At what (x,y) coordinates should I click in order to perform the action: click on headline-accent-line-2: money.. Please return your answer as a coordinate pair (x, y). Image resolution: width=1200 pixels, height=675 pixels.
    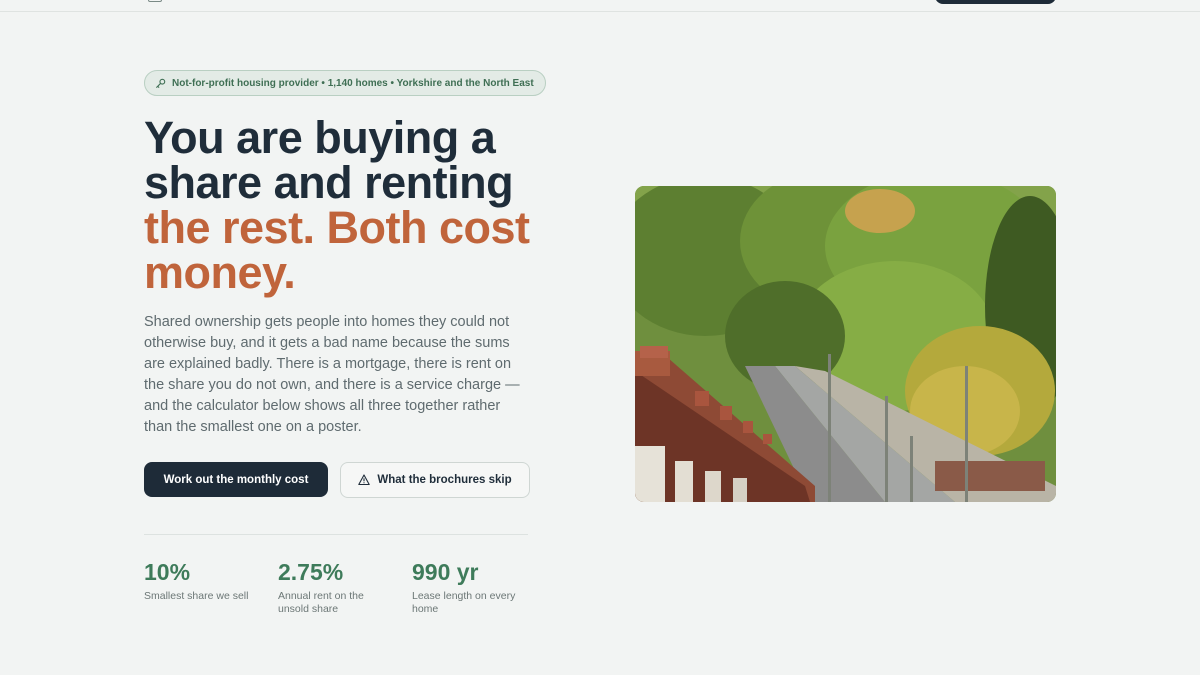
    Looking at the image, I should click on (220, 272).